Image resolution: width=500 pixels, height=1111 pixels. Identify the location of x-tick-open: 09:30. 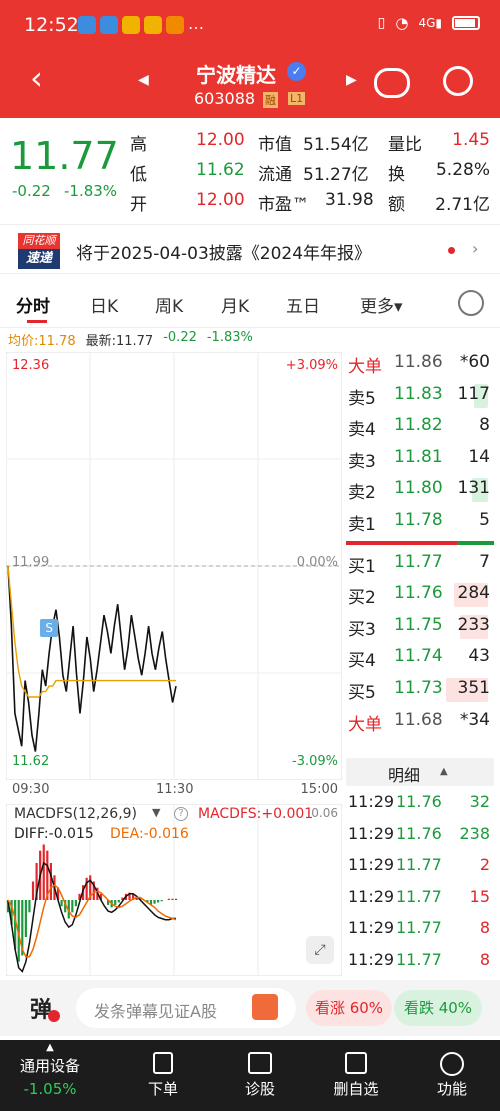
(31, 789).